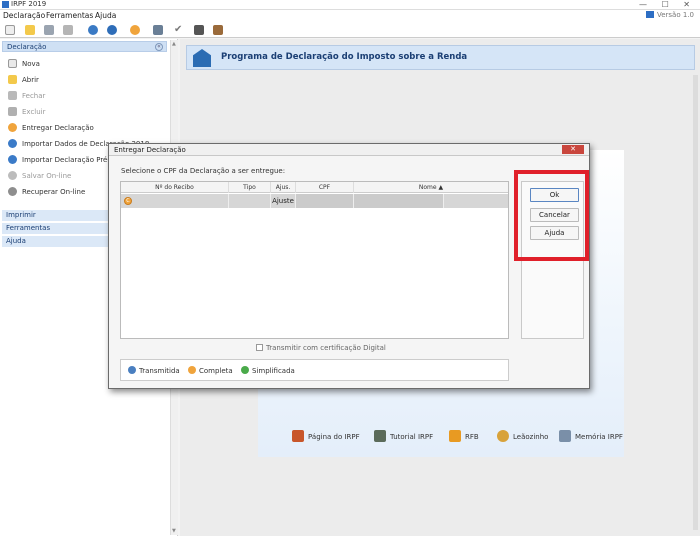 Image resolution: width=700 pixels, height=536 pixels. I want to click on sidebar-item-abrir: Abrir, so click(23, 80).